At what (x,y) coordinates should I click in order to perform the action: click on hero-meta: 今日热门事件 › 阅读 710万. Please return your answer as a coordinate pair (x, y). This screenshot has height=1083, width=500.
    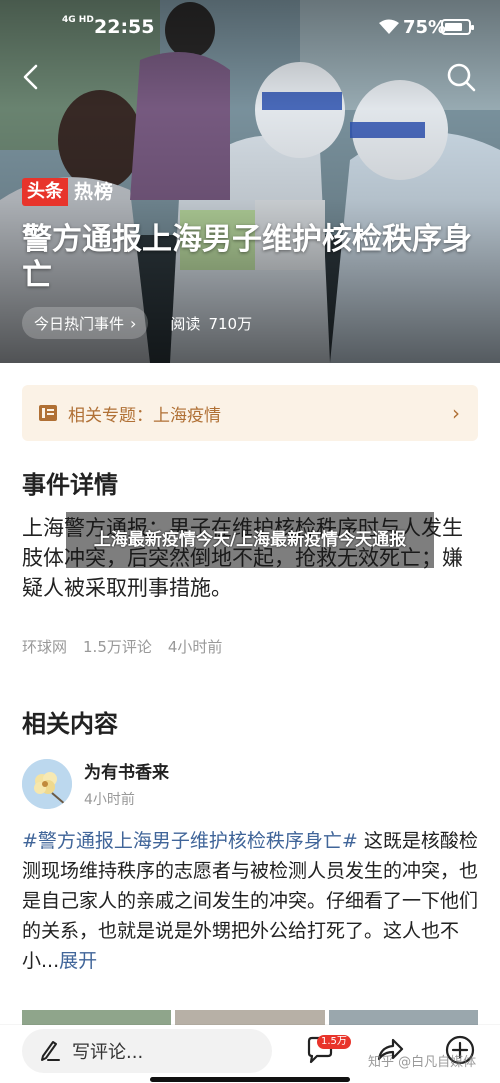
    Looking at the image, I should click on (137, 323).